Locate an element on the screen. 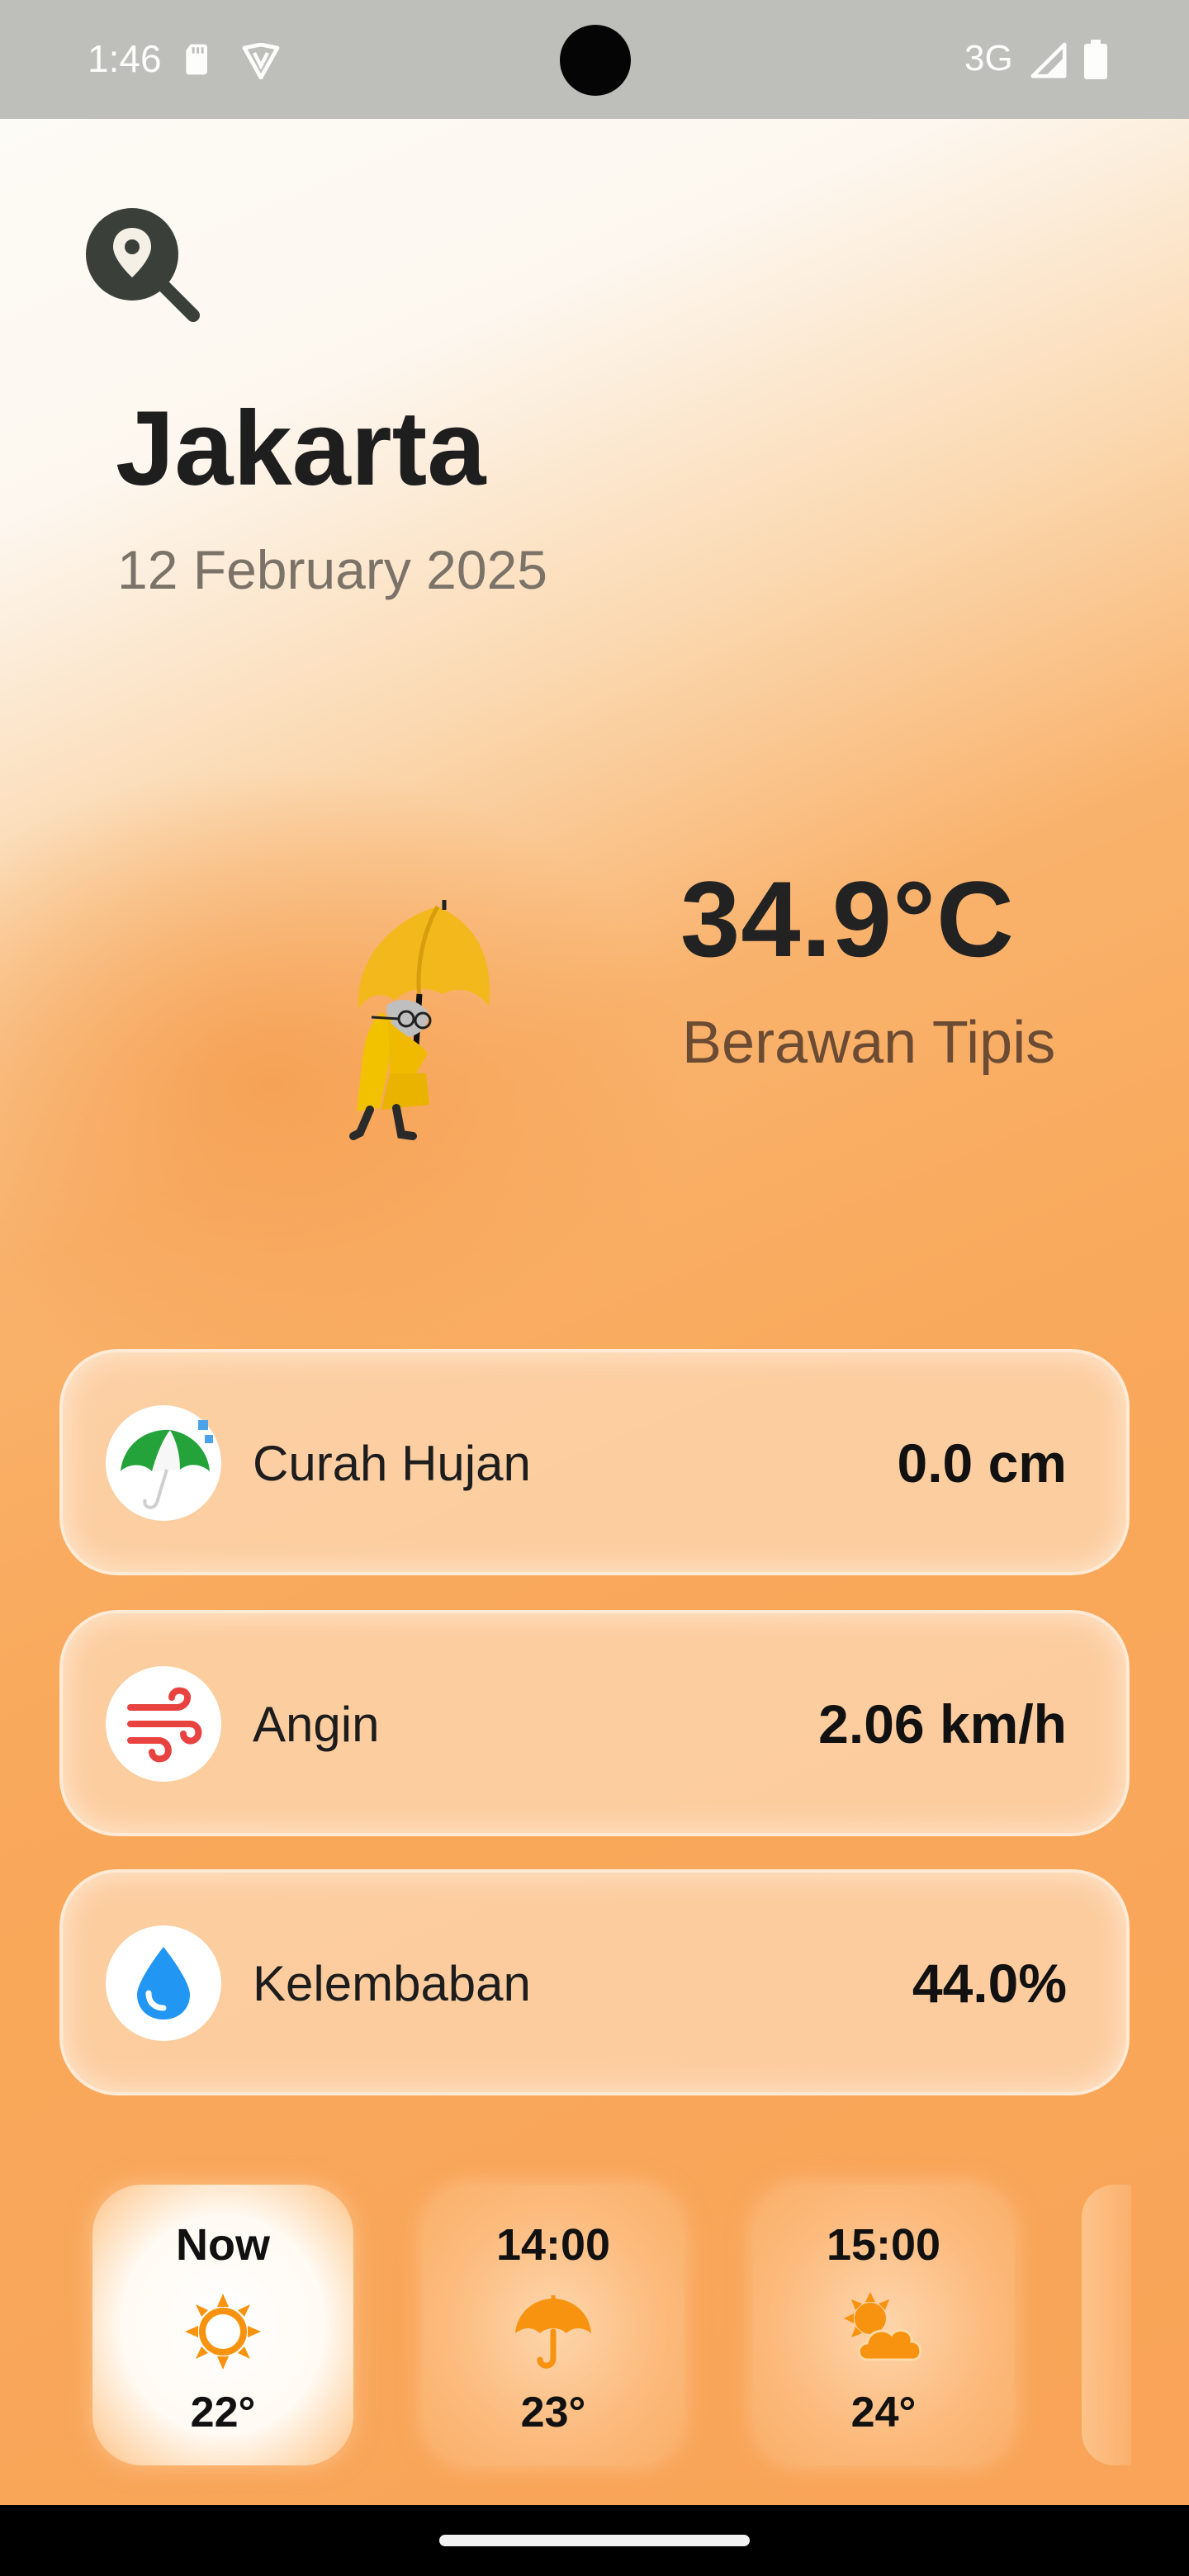 The height and width of the screenshot is (2576, 1189). hourly-time: 15:00 is located at coordinates (883, 2245).